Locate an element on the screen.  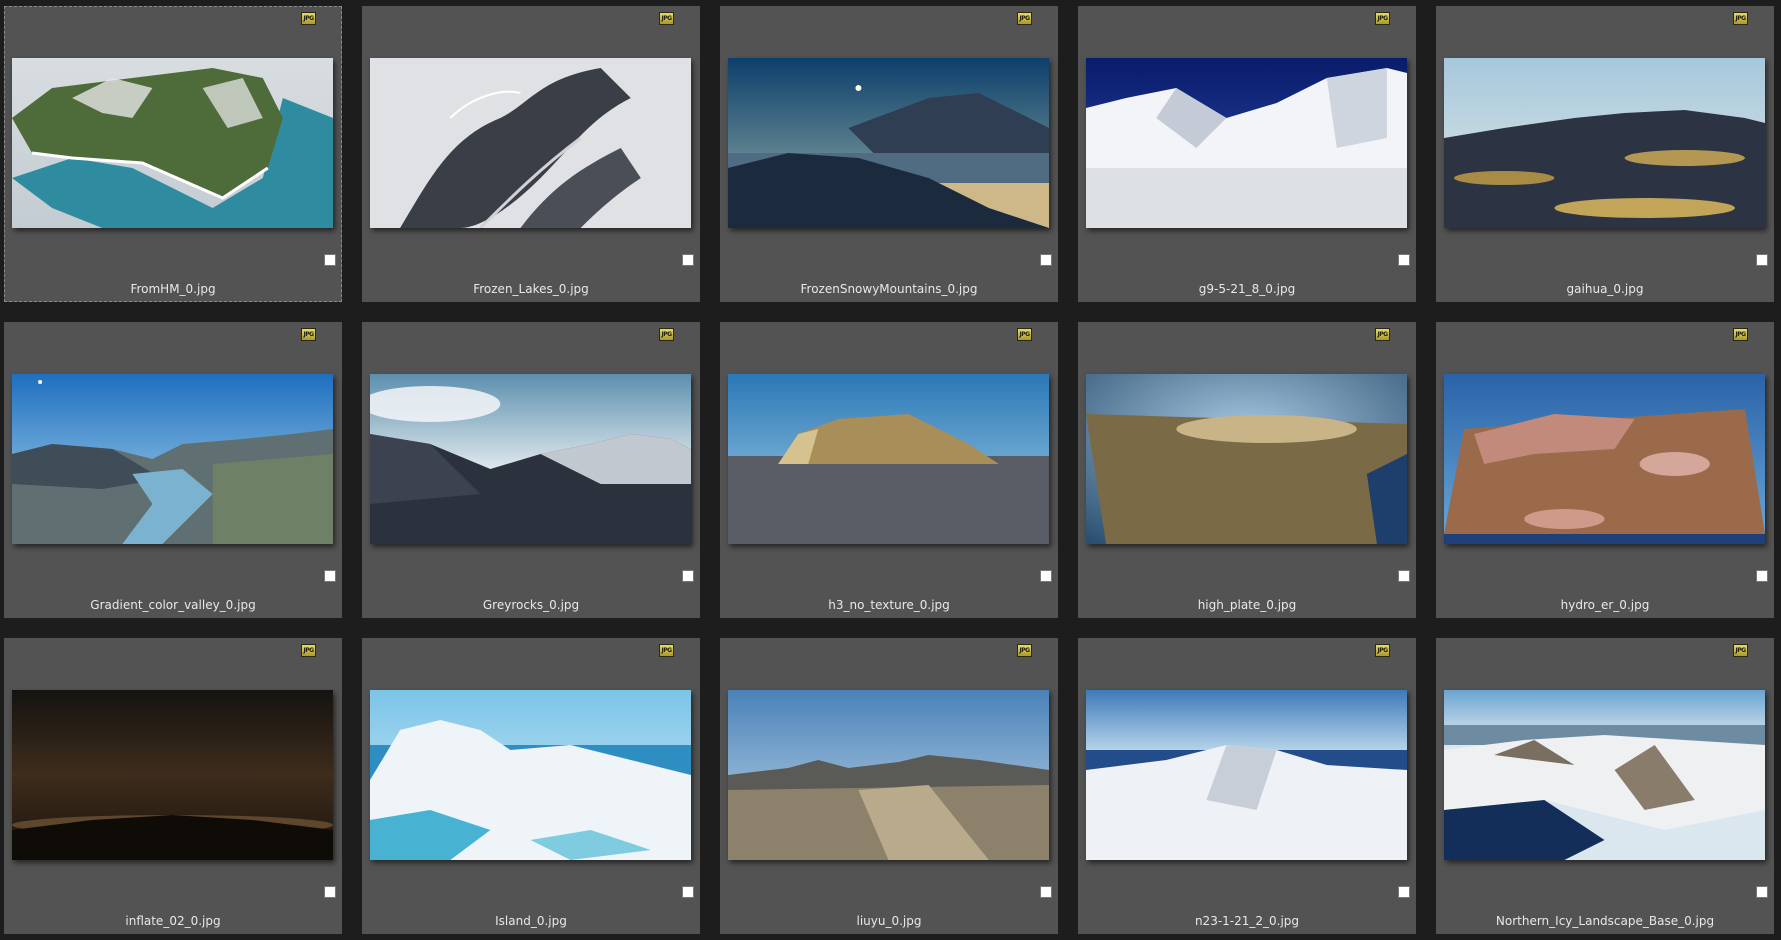
file-tile: JPG Greyrocks_0.jpg is located at coordinates (531, 470).